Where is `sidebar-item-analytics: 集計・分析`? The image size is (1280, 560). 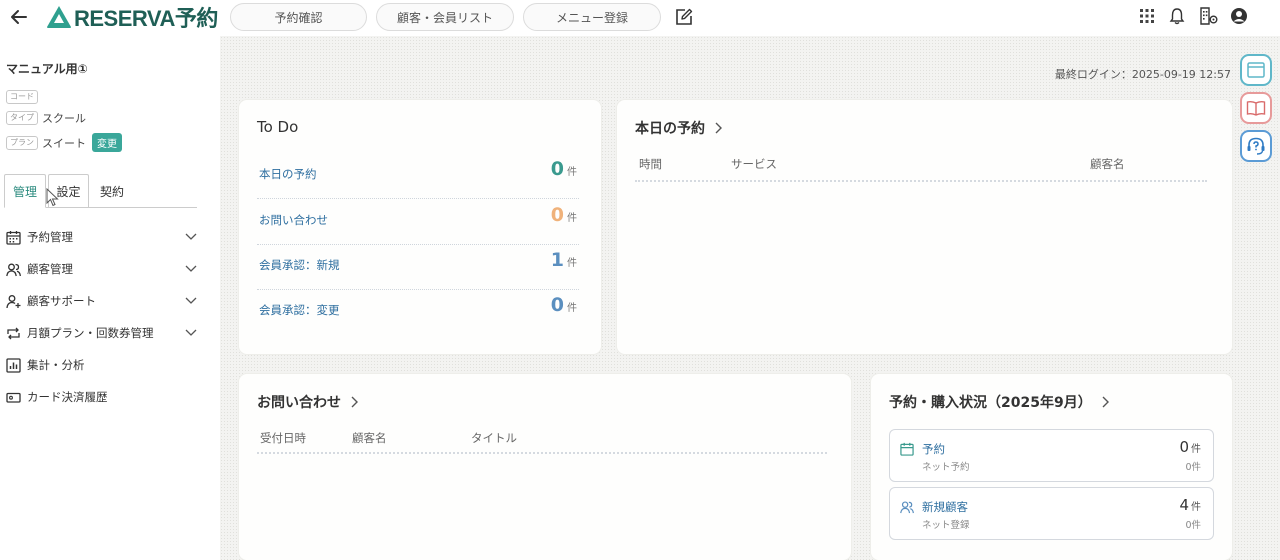 sidebar-item-analytics: 集計・分析 is located at coordinates (102, 365).